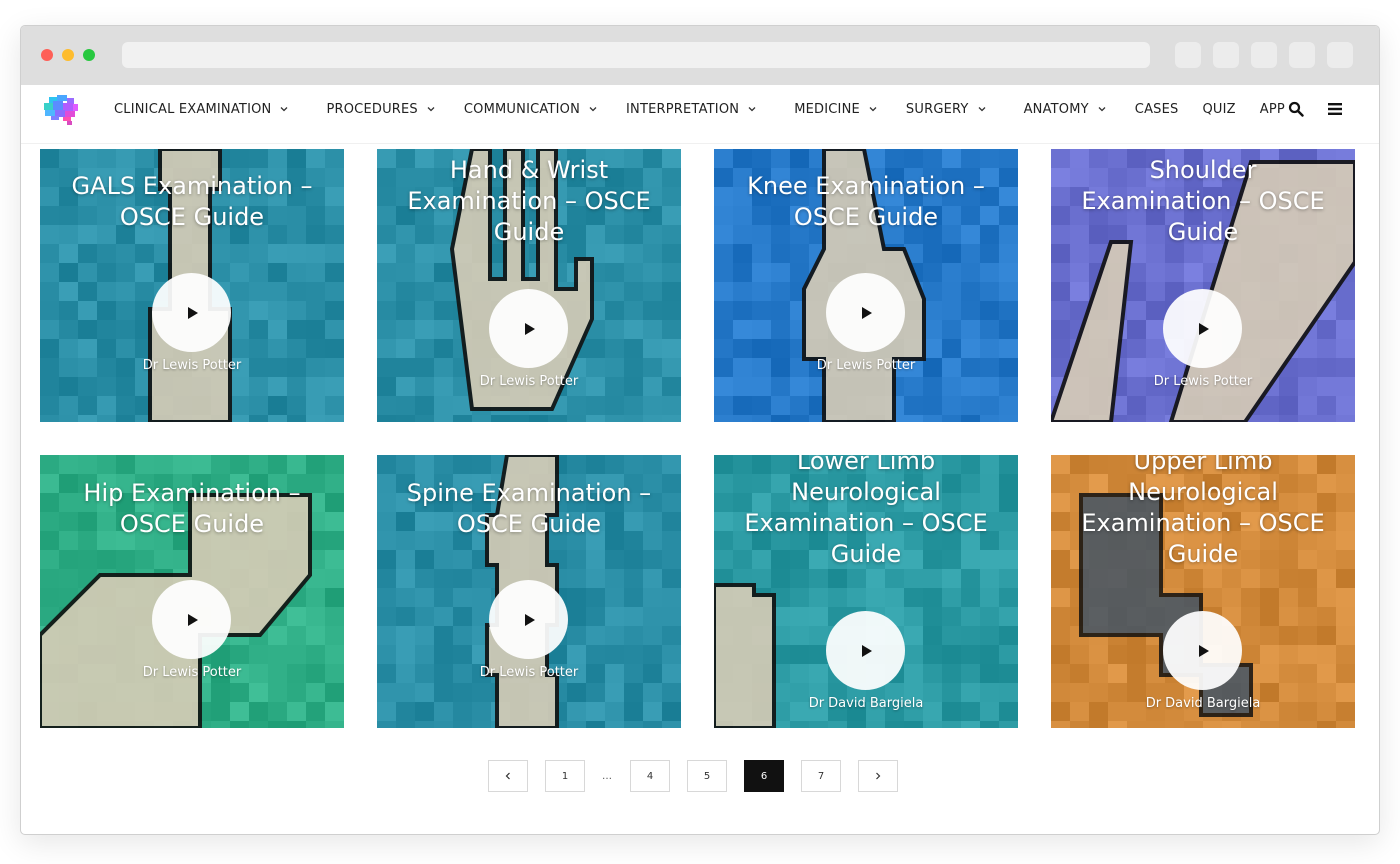 This screenshot has width=1400, height=864. Describe the element at coordinates (821, 776) in the screenshot. I see `page-7-button: 7` at that location.